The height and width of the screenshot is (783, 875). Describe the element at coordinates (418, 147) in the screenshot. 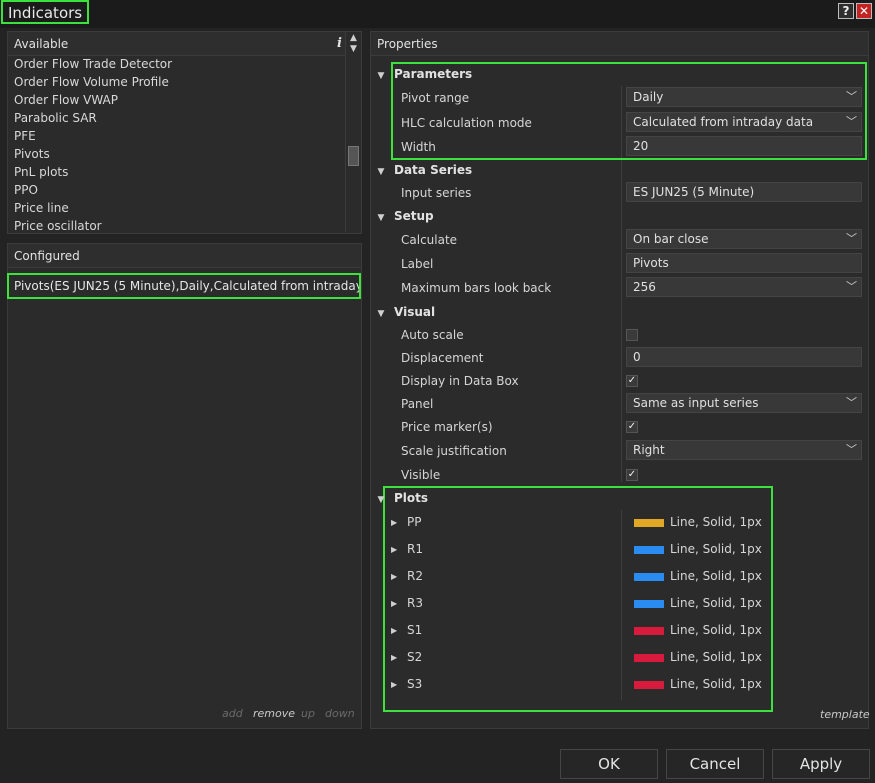

I see `width-label: Width` at that location.